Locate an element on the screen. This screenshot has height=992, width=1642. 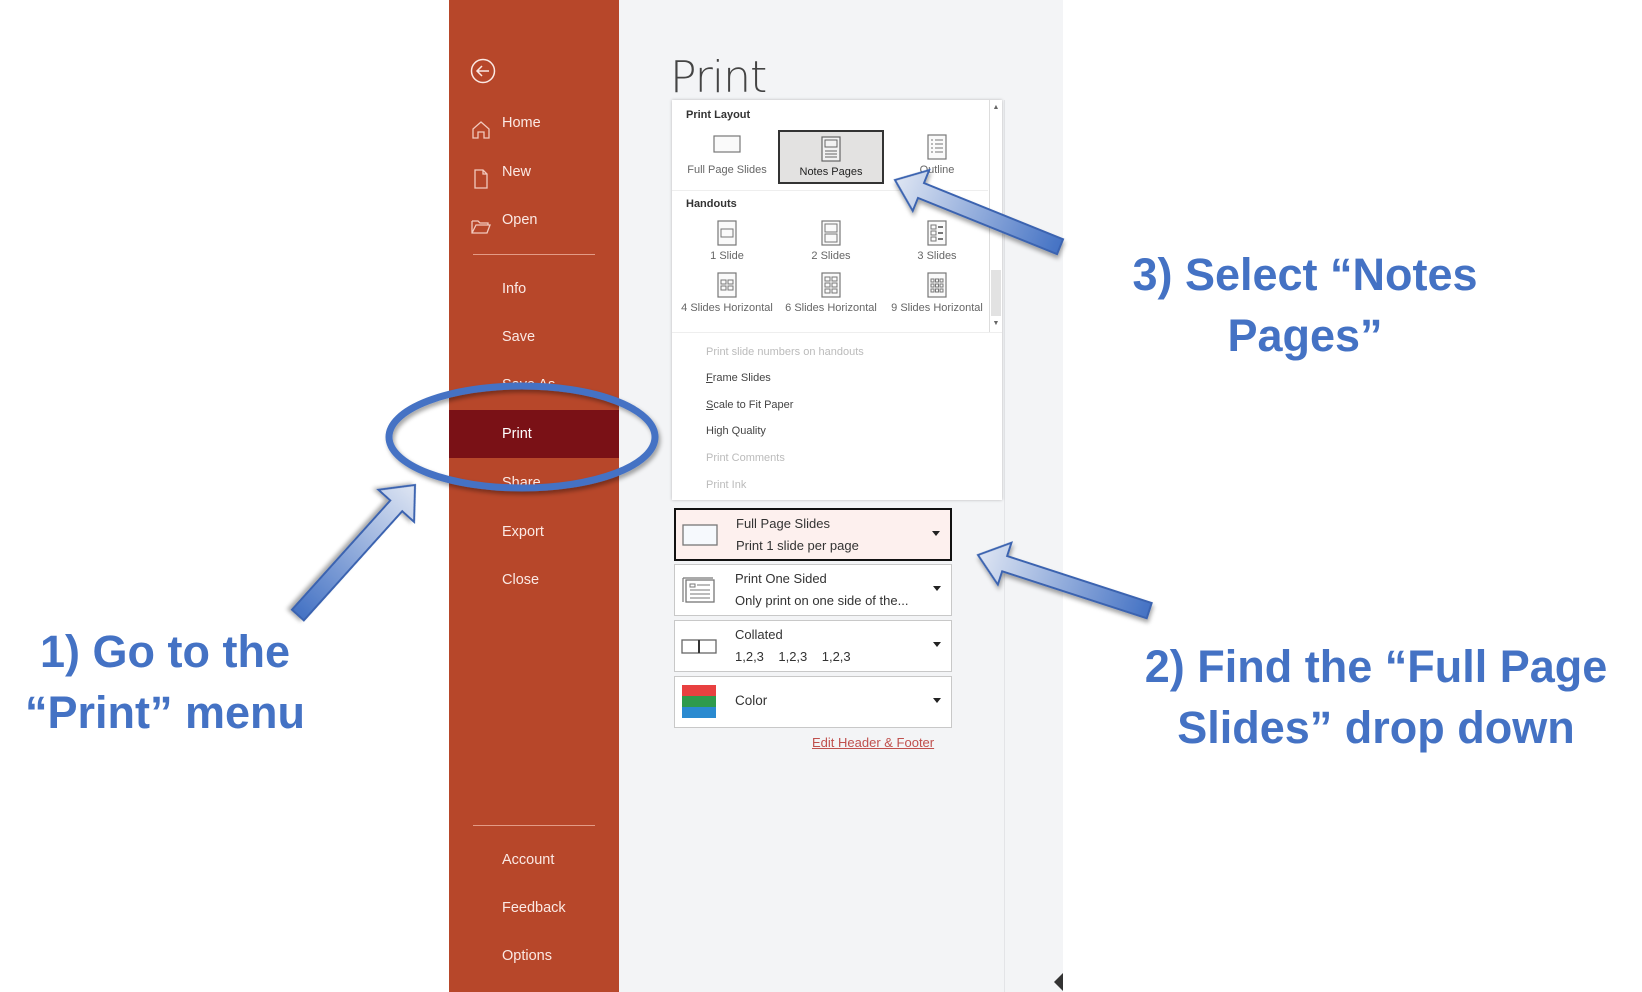
color-swatch-icon is located at coordinates (699, 701).